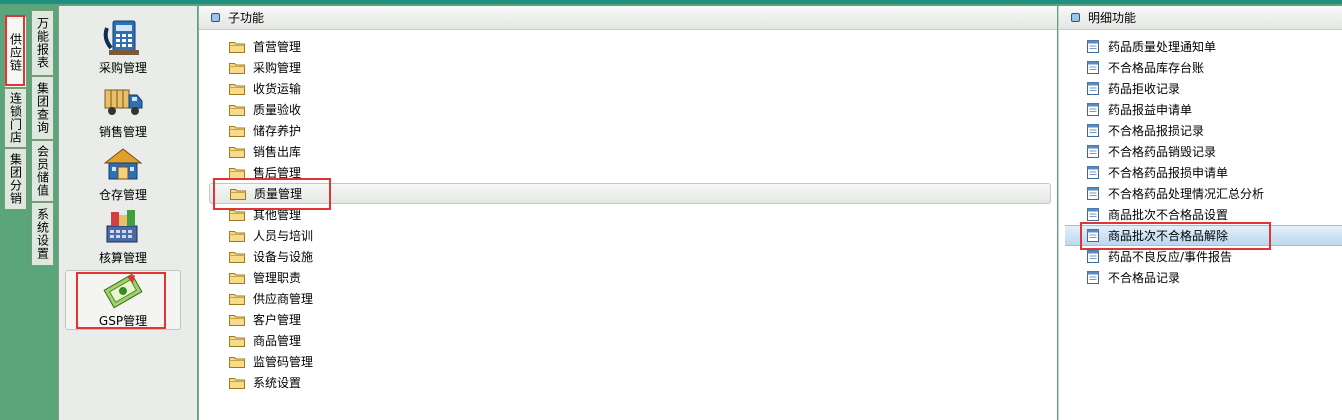  Describe the element at coordinates (1162, 152) in the screenshot. I see `detail-function-label: 不合格药品销毁记录` at that location.